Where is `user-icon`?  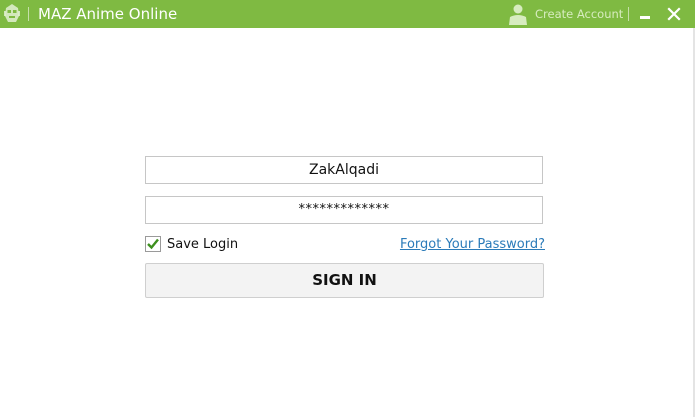 user-icon is located at coordinates (518, 14).